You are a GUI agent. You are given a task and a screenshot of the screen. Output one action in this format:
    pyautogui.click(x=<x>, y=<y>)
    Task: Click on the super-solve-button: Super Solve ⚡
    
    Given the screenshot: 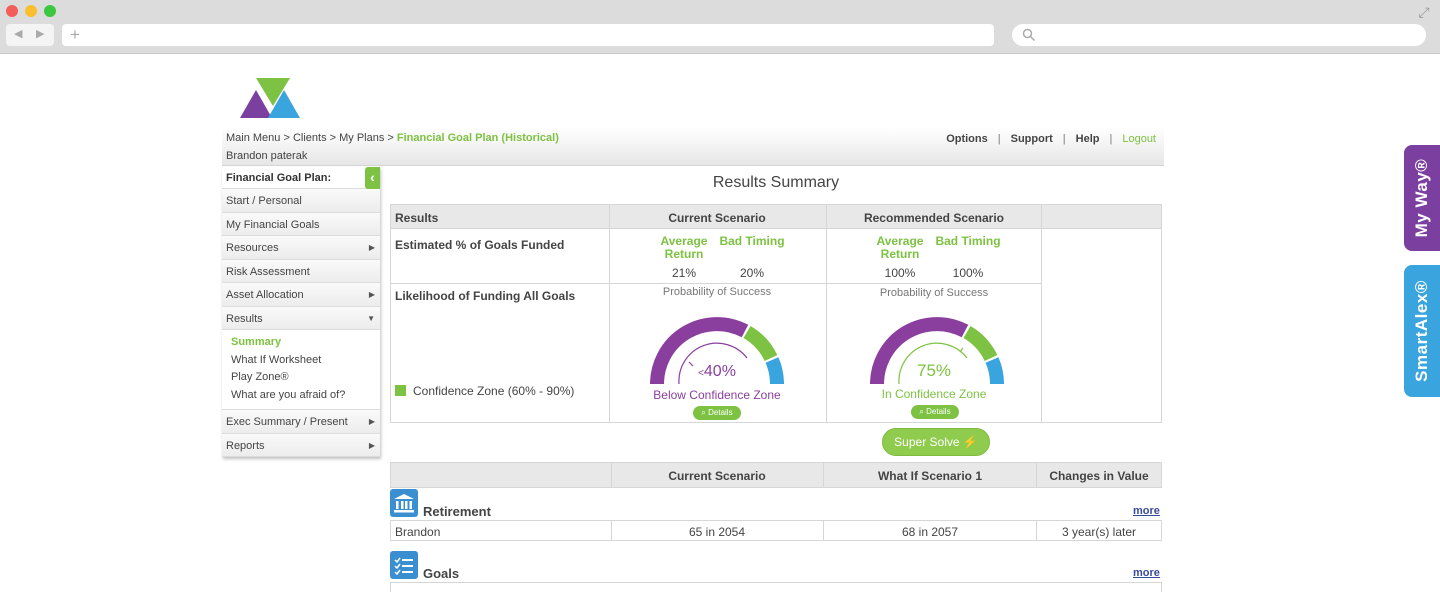 What is the action you would take?
    pyautogui.click(x=936, y=442)
    